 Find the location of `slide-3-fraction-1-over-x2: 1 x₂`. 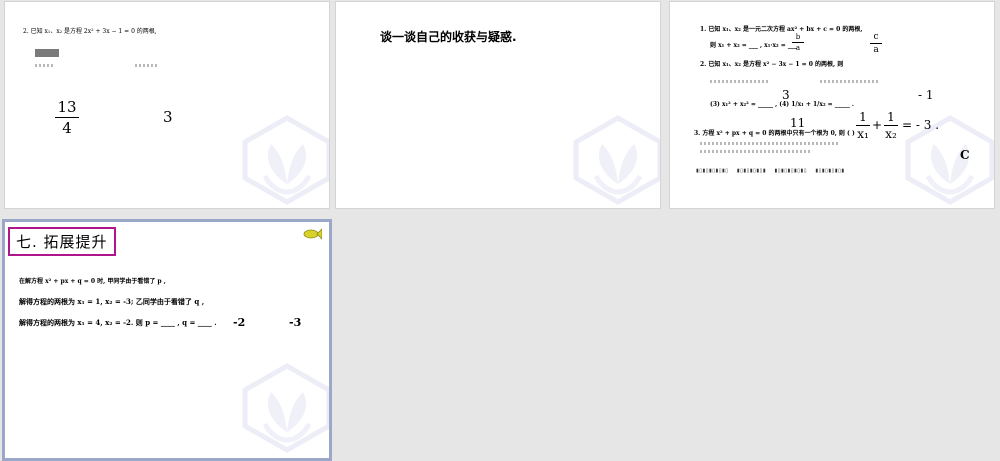

slide-3-fraction-1-over-x2: 1 x₂ is located at coordinates (891, 125).